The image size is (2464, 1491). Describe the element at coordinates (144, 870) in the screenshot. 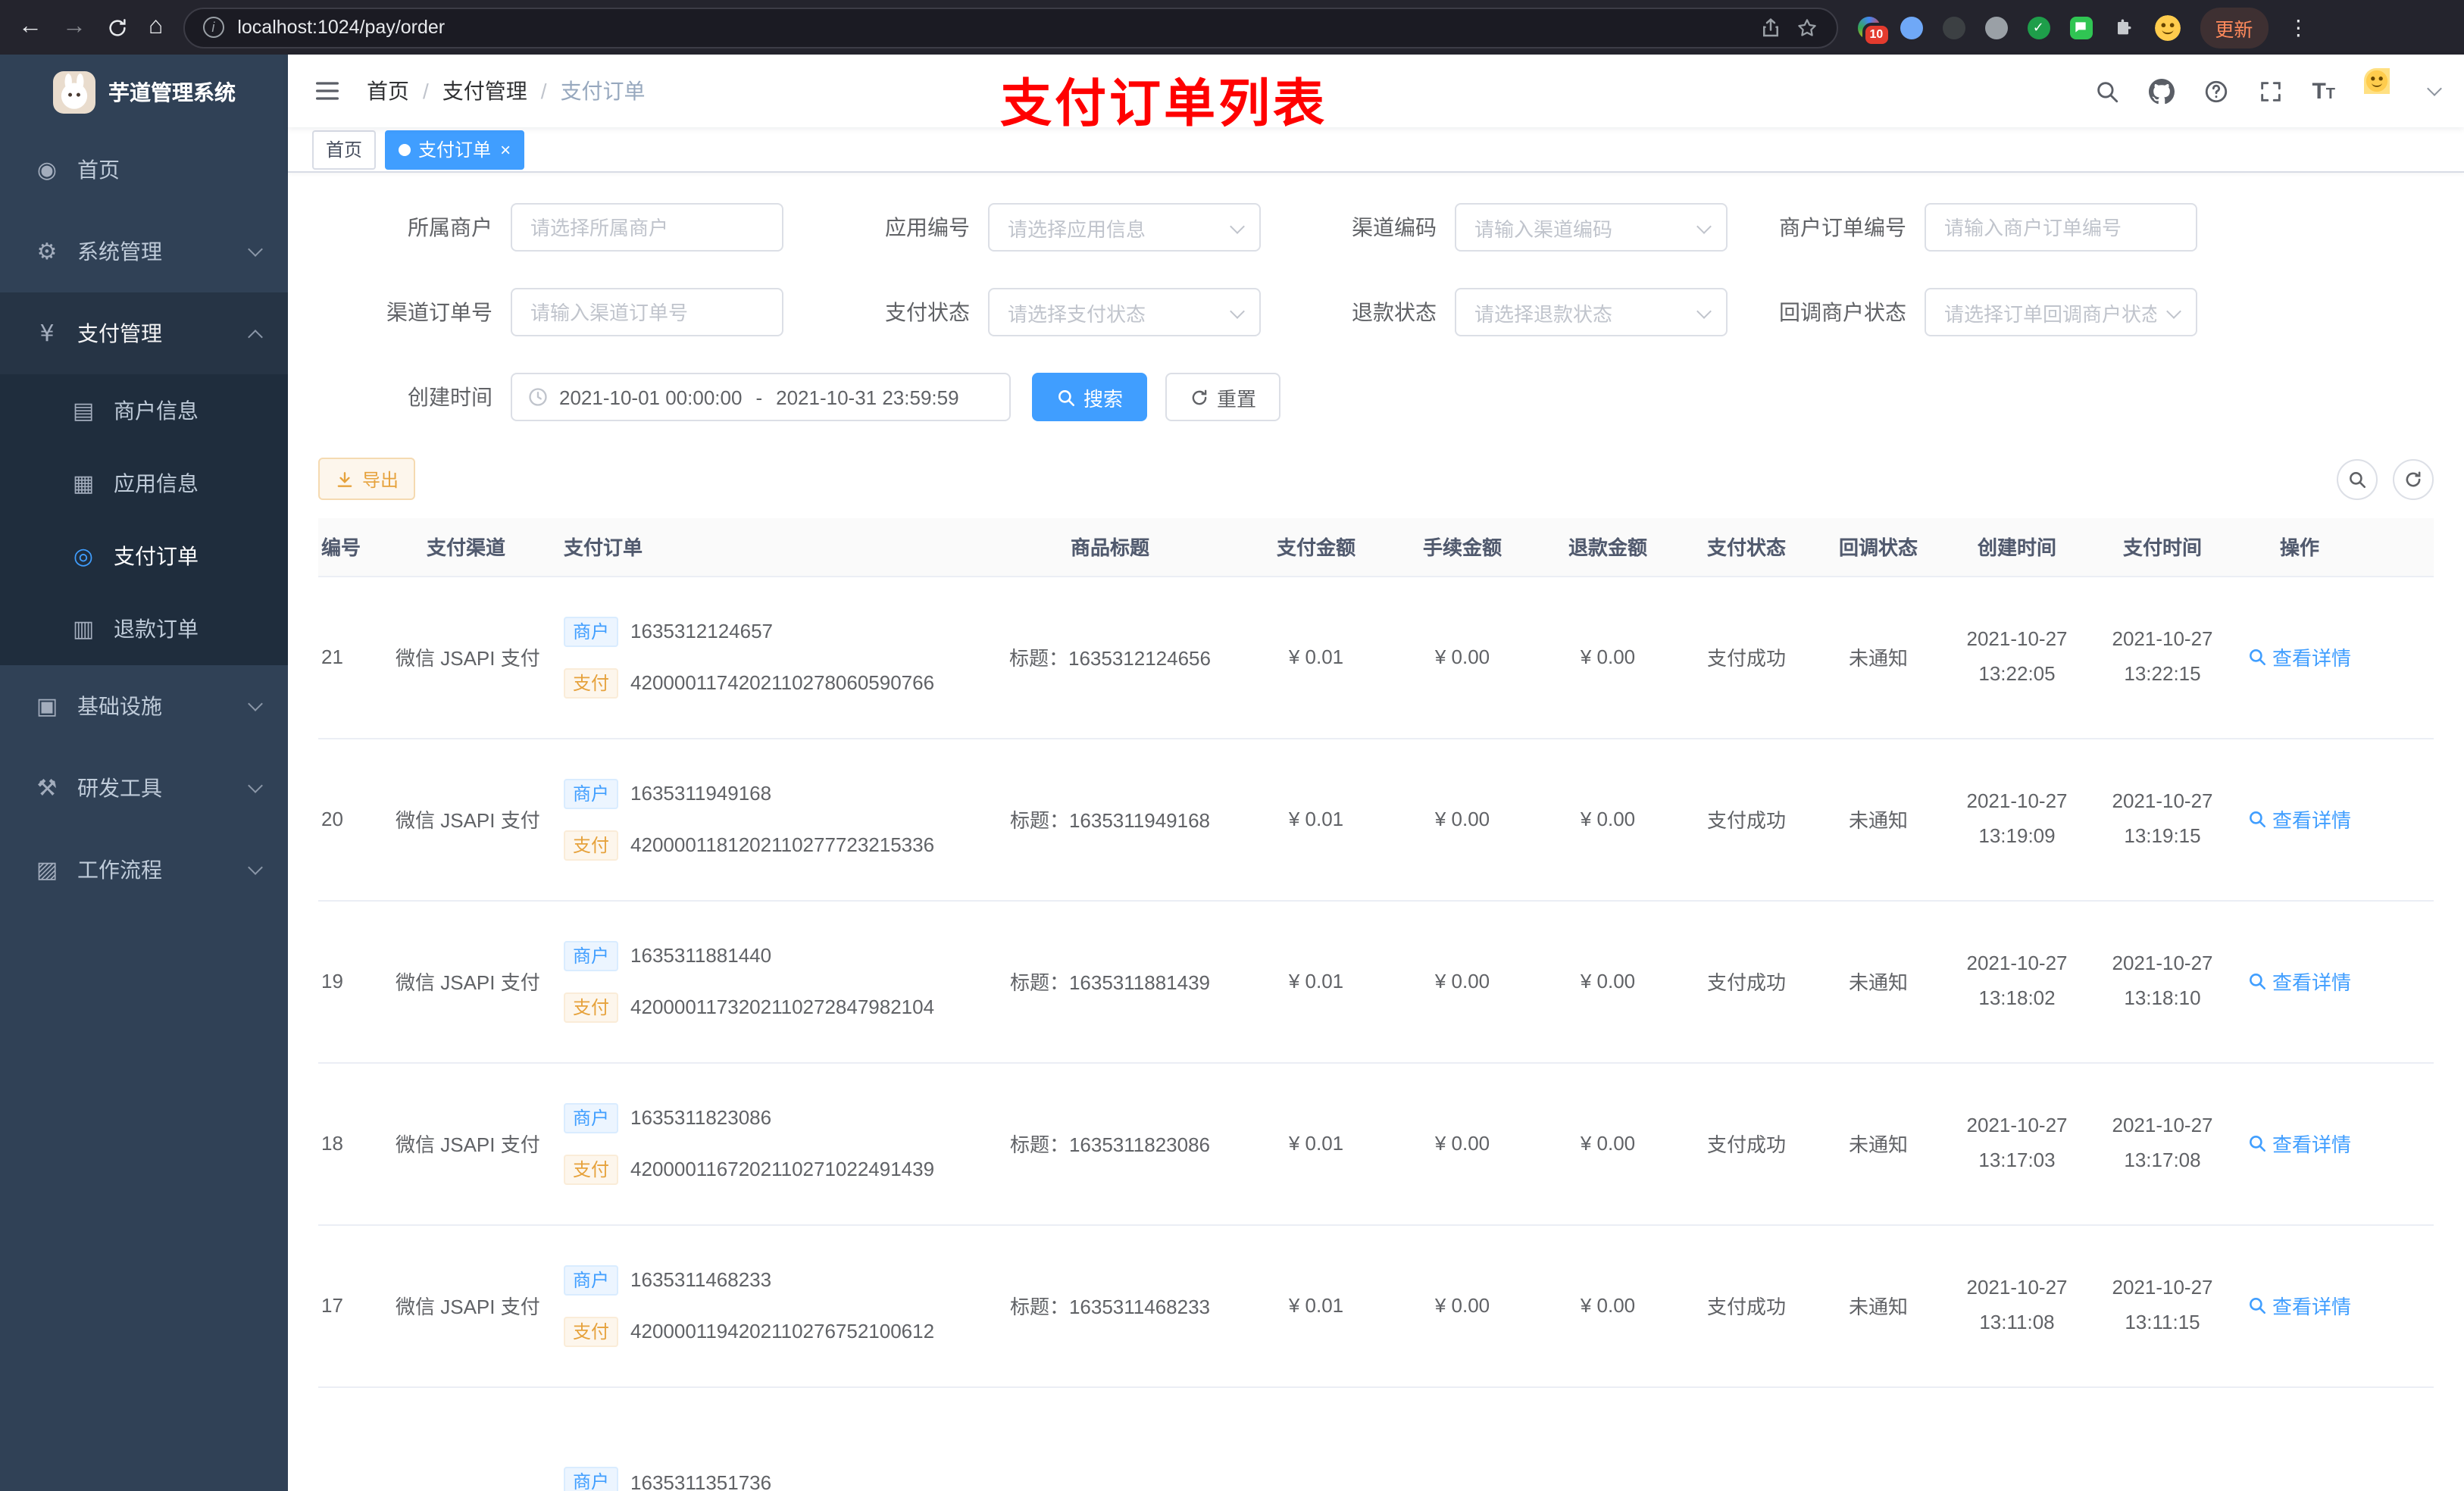

I see `sidebar-item-workflow: ▨ 工作流程` at that location.